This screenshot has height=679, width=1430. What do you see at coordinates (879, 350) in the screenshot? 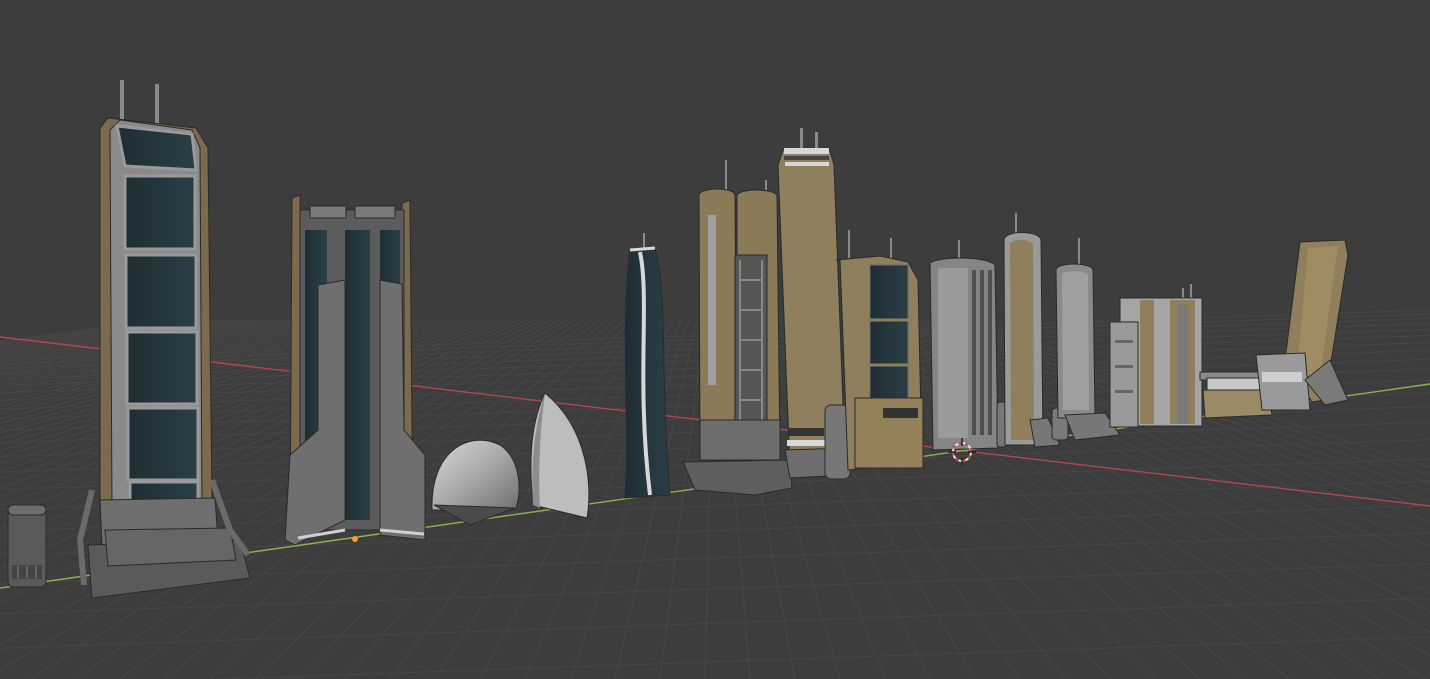
I see `tower-stepped-glass` at bounding box center [879, 350].